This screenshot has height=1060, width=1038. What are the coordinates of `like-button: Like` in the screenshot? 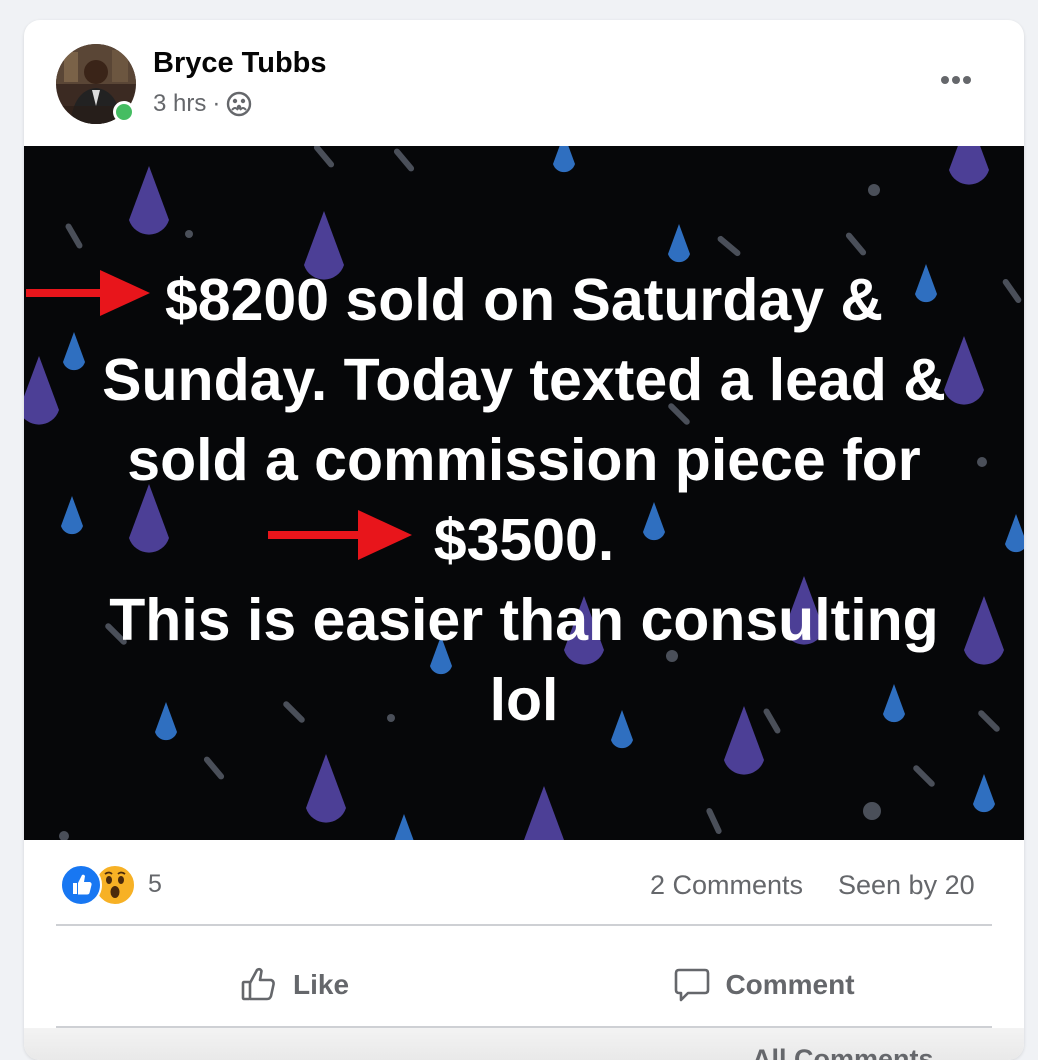 It's located at (294, 985).